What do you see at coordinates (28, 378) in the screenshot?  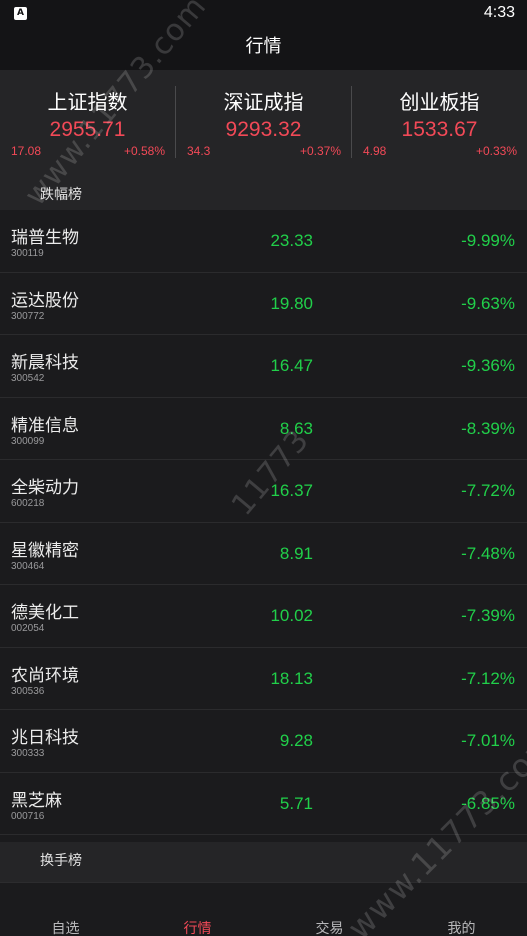 I see `stock-code: 300542` at bounding box center [28, 378].